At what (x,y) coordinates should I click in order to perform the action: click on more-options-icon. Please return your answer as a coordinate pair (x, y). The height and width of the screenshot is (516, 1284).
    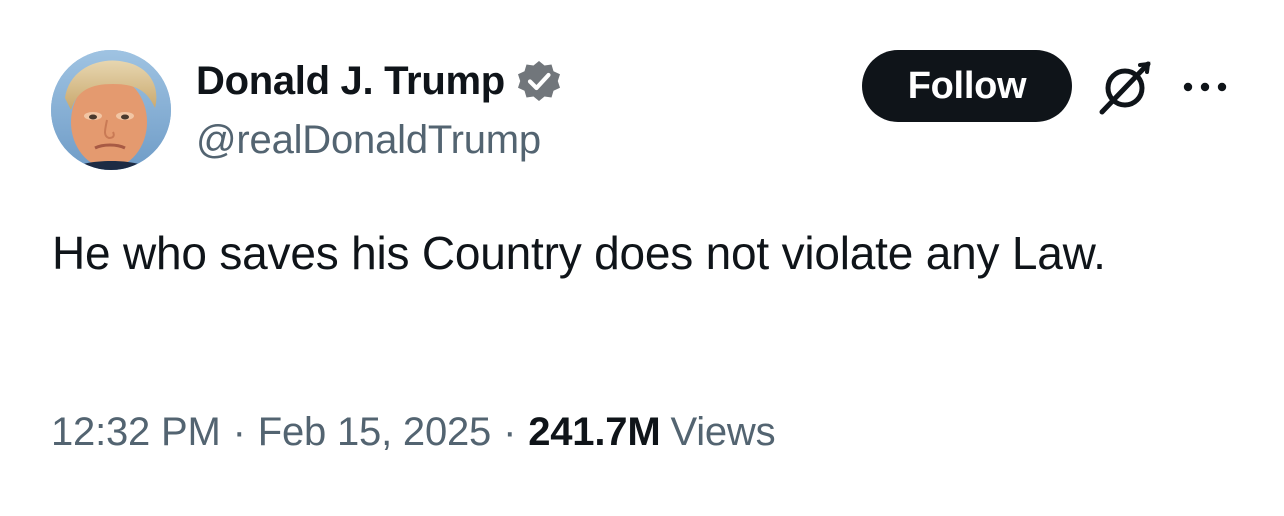
    Looking at the image, I should click on (1205, 87).